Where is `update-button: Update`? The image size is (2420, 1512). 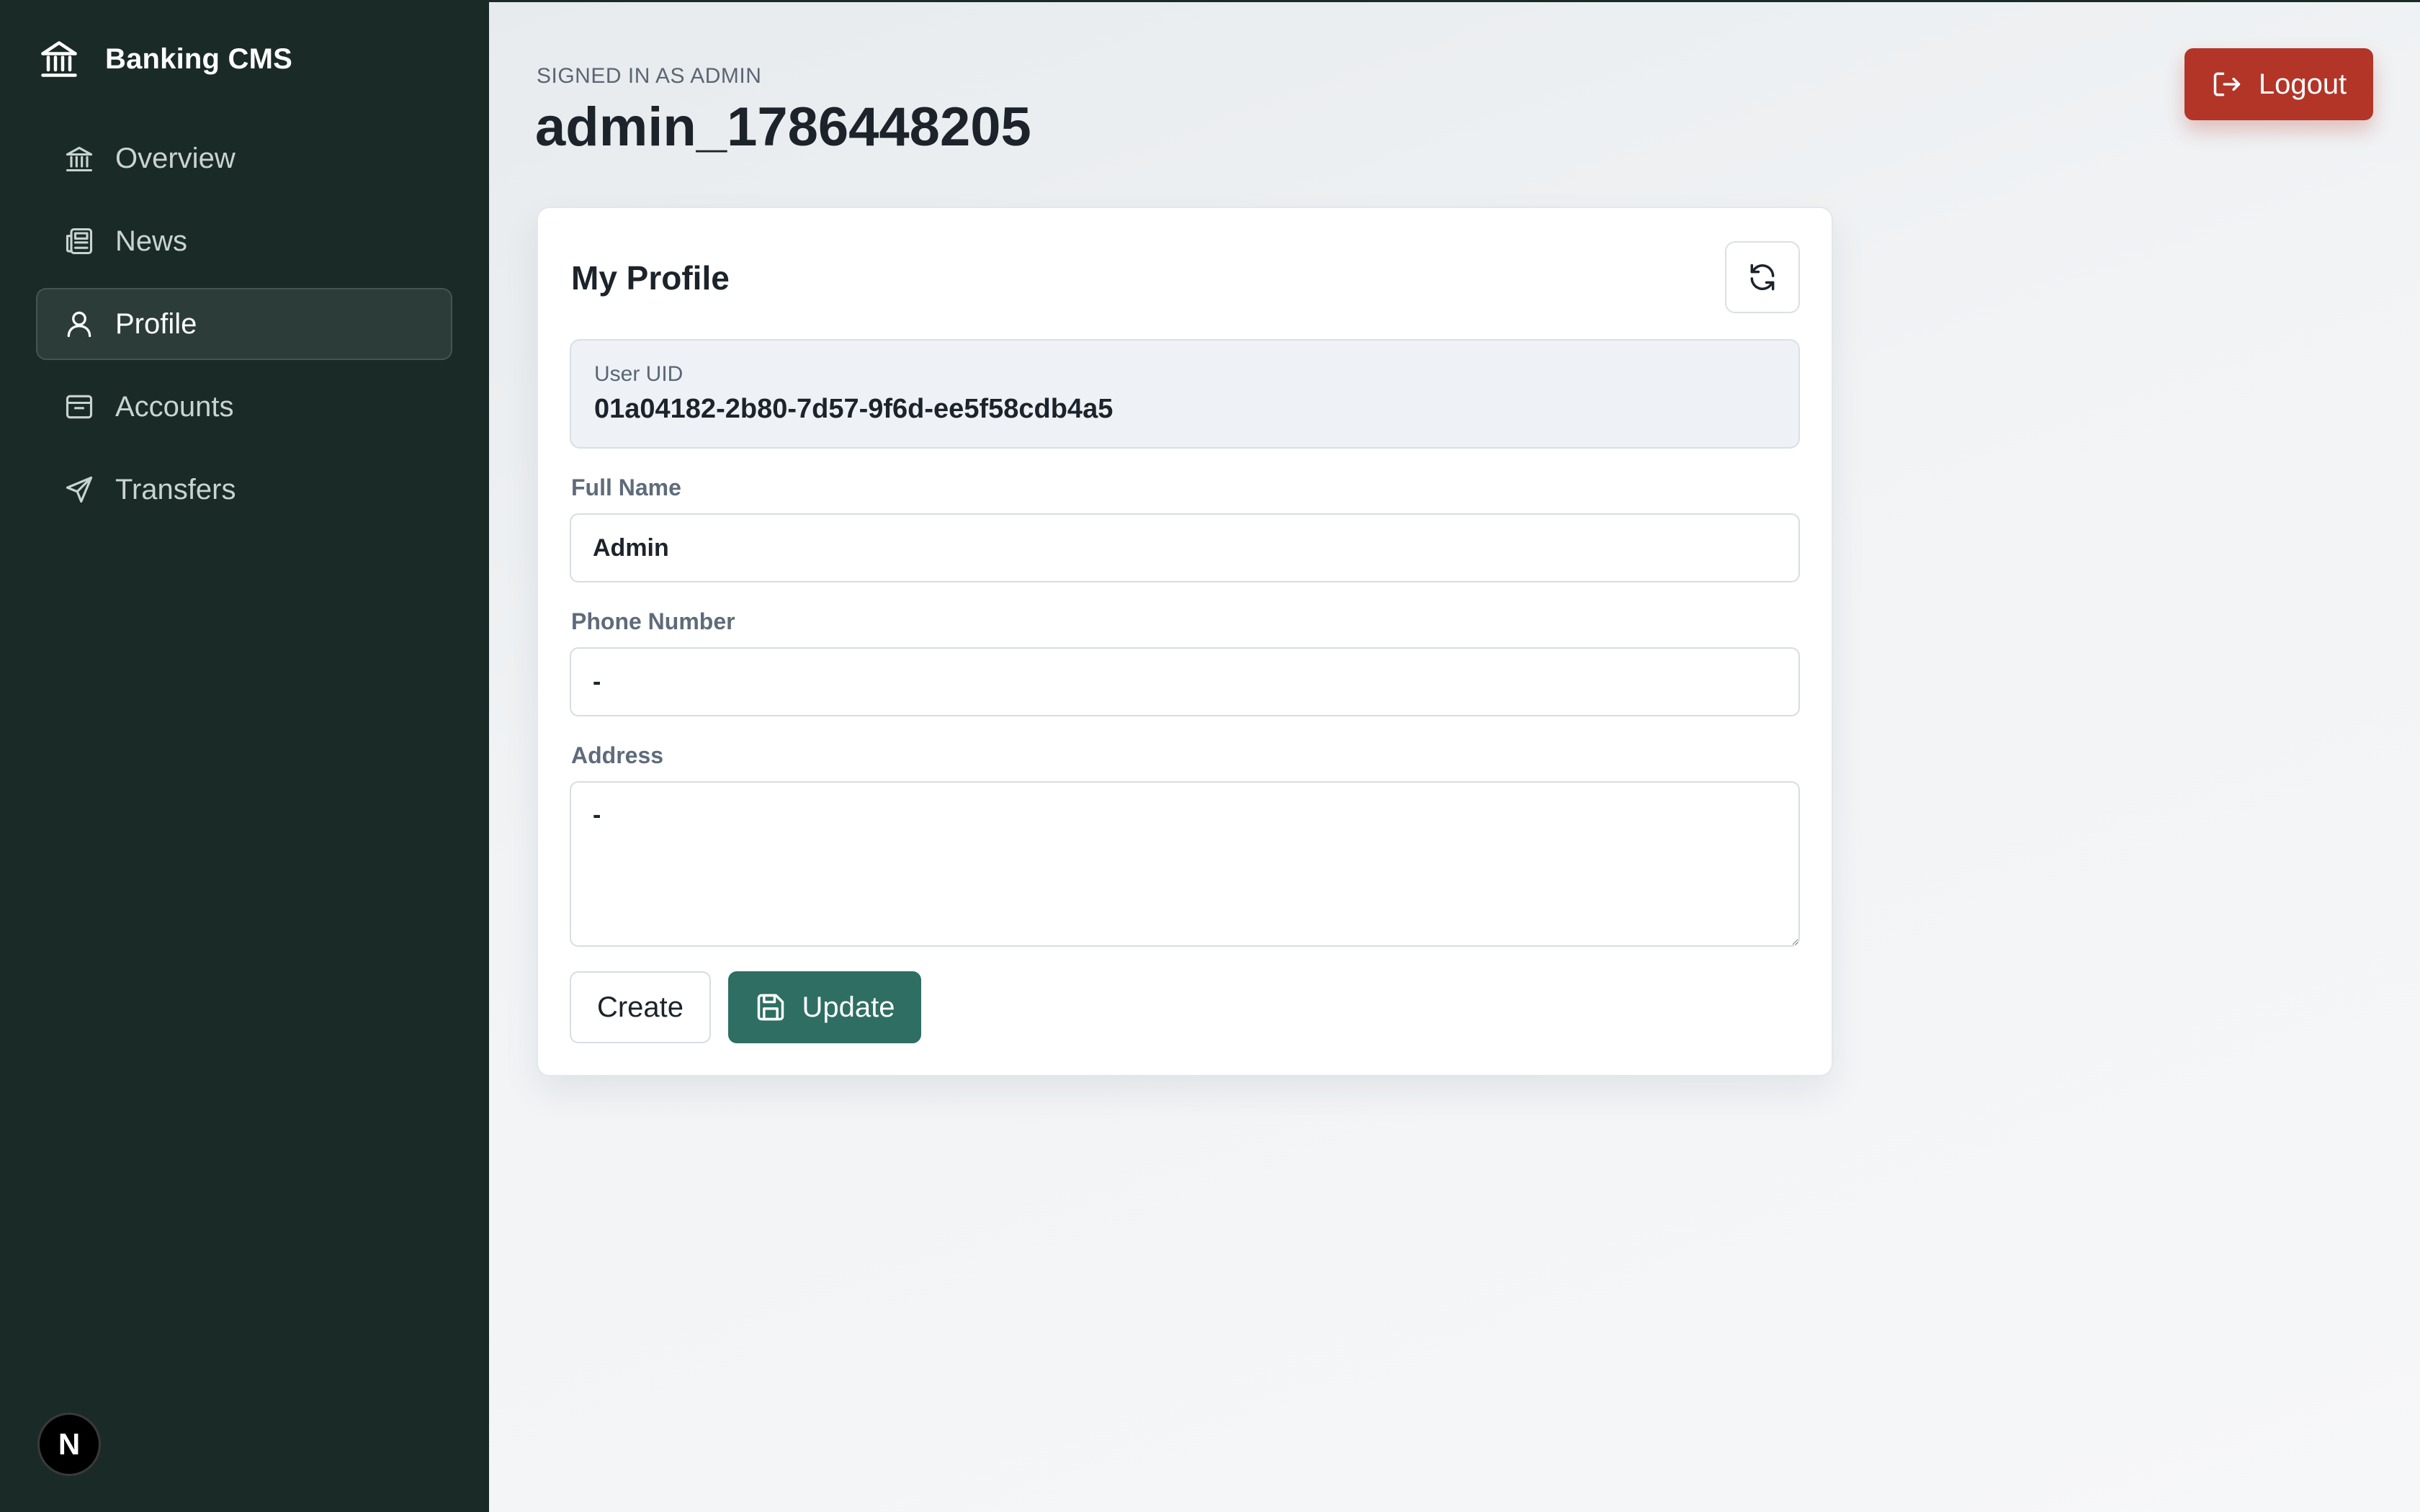
update-button: Update is located at coordinates (824, 1007).